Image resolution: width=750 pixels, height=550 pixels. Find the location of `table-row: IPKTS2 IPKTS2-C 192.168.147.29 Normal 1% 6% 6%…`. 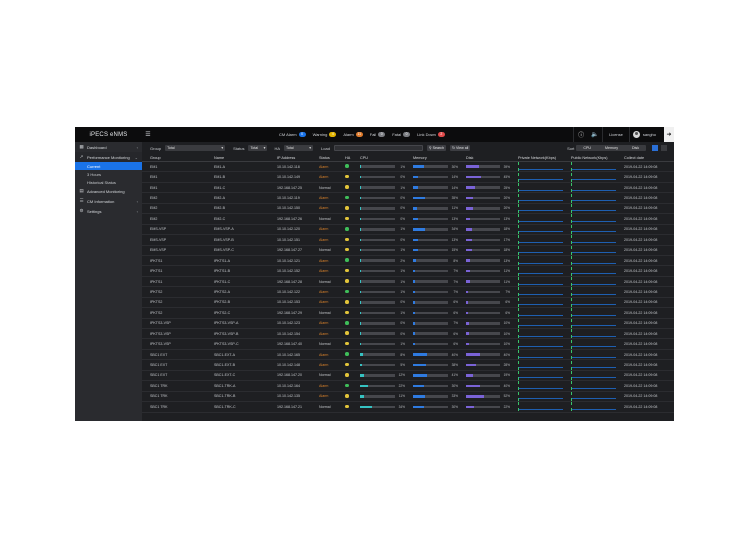

table-row: IPKTS2 IPKTS2-C 192.168.147.29 Normal 1% 6% 6%… is located at coordinates (408, 313).